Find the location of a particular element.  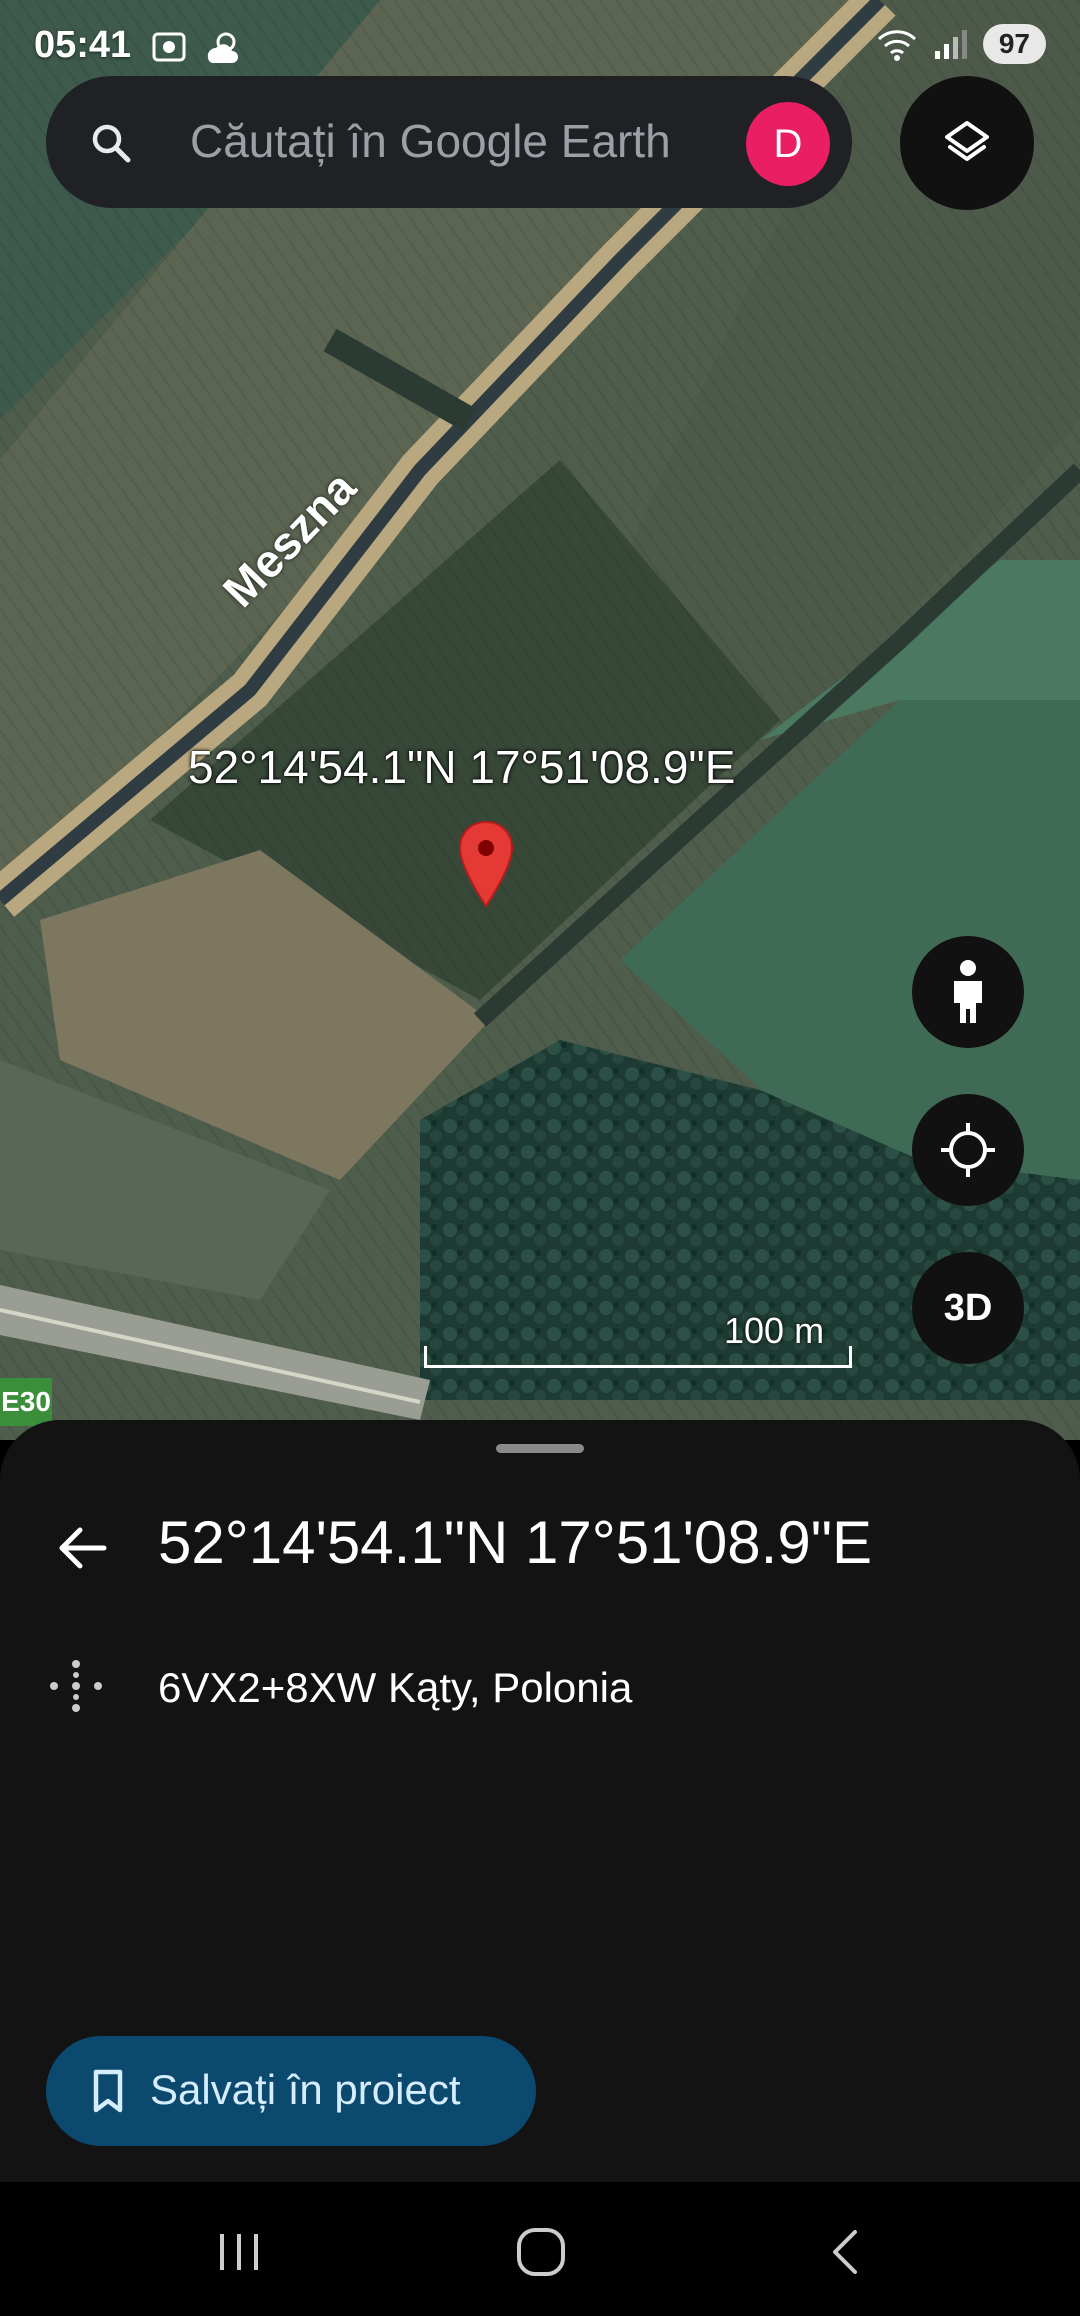

home-button is located at coordinates (541, 2252).